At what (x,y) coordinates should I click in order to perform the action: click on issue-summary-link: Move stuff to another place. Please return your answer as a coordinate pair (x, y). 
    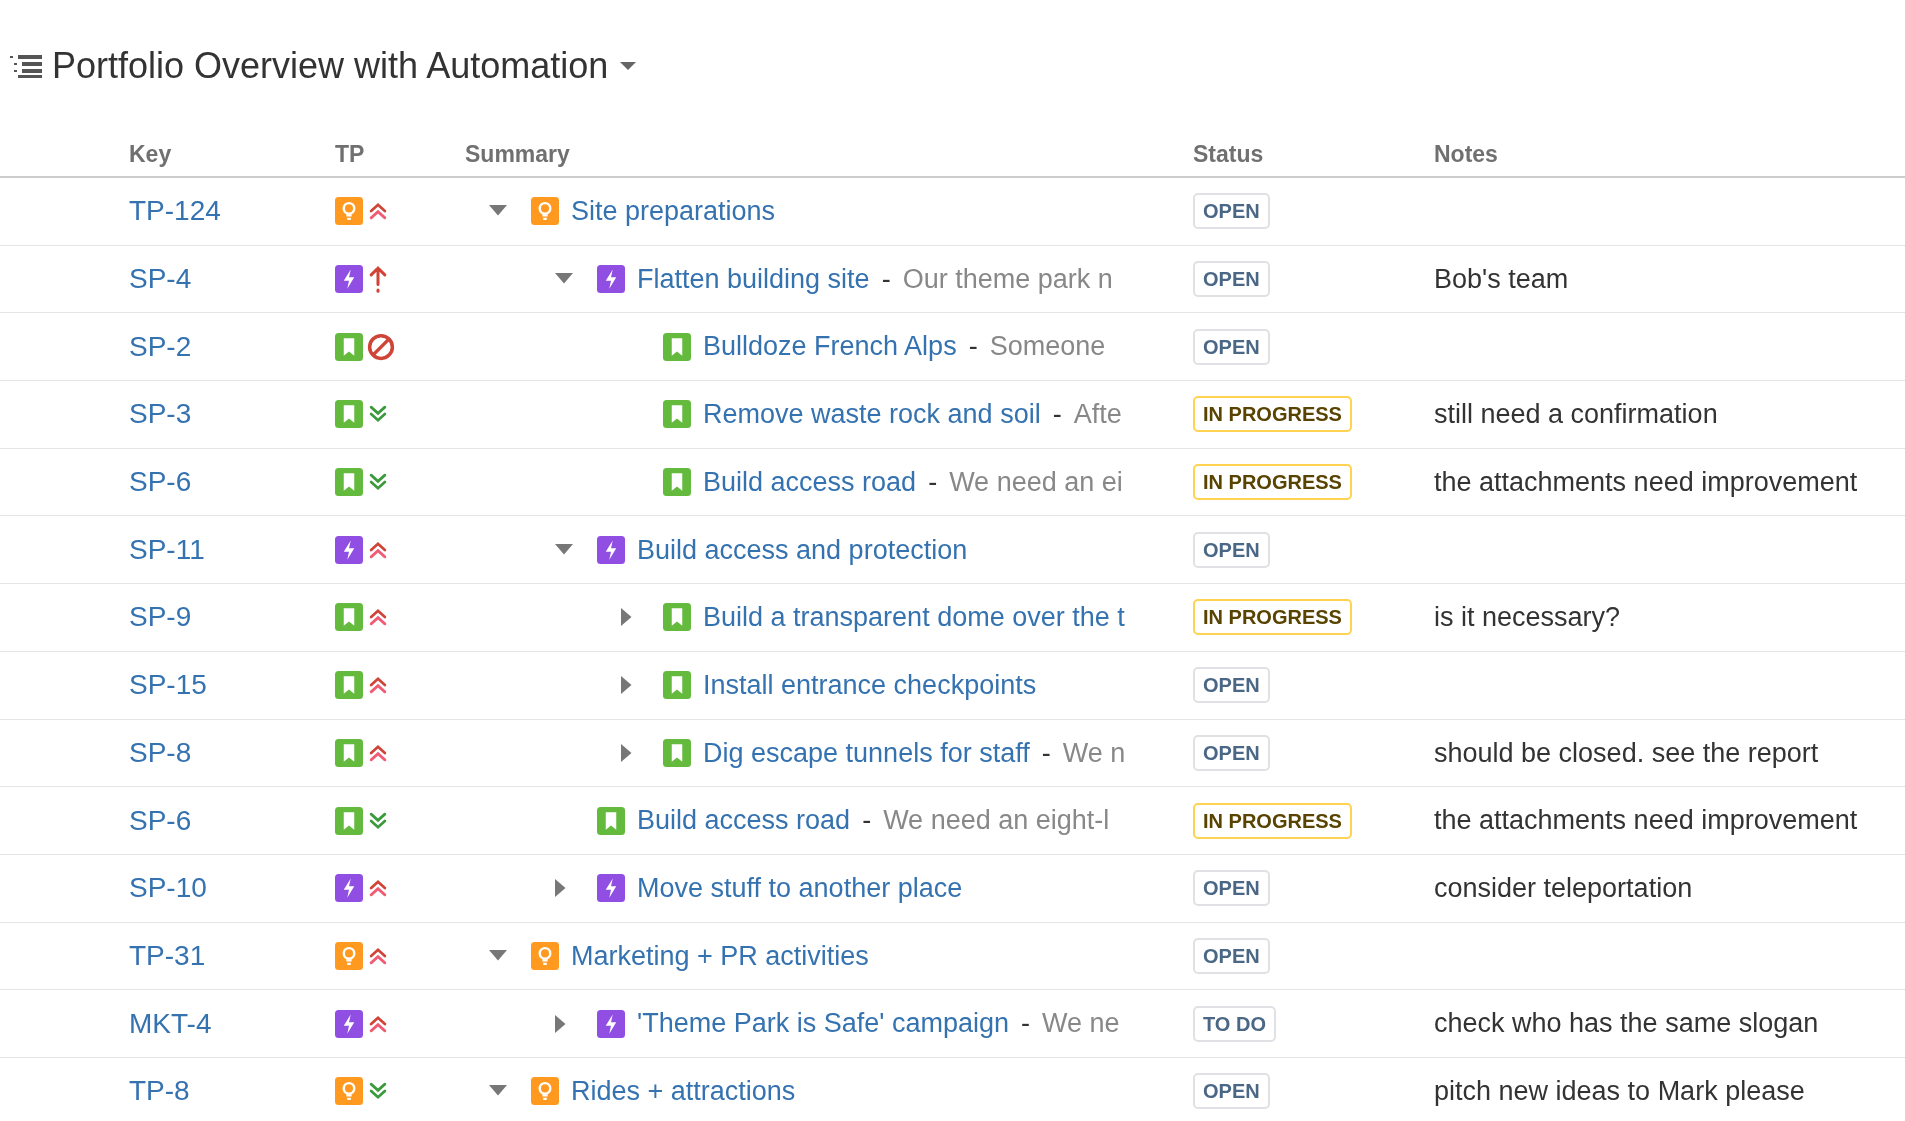
    Looking at the image, I should click on (800, 888).